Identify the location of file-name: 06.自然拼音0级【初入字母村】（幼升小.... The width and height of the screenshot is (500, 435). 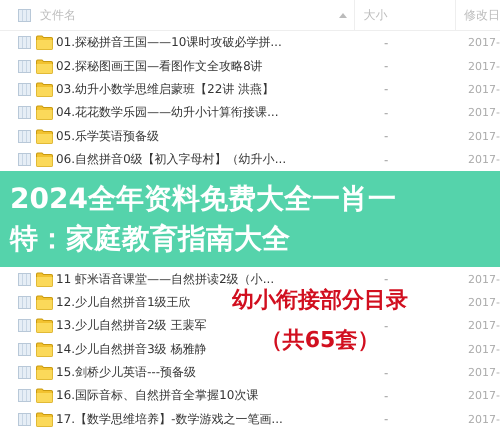
(171, 159).